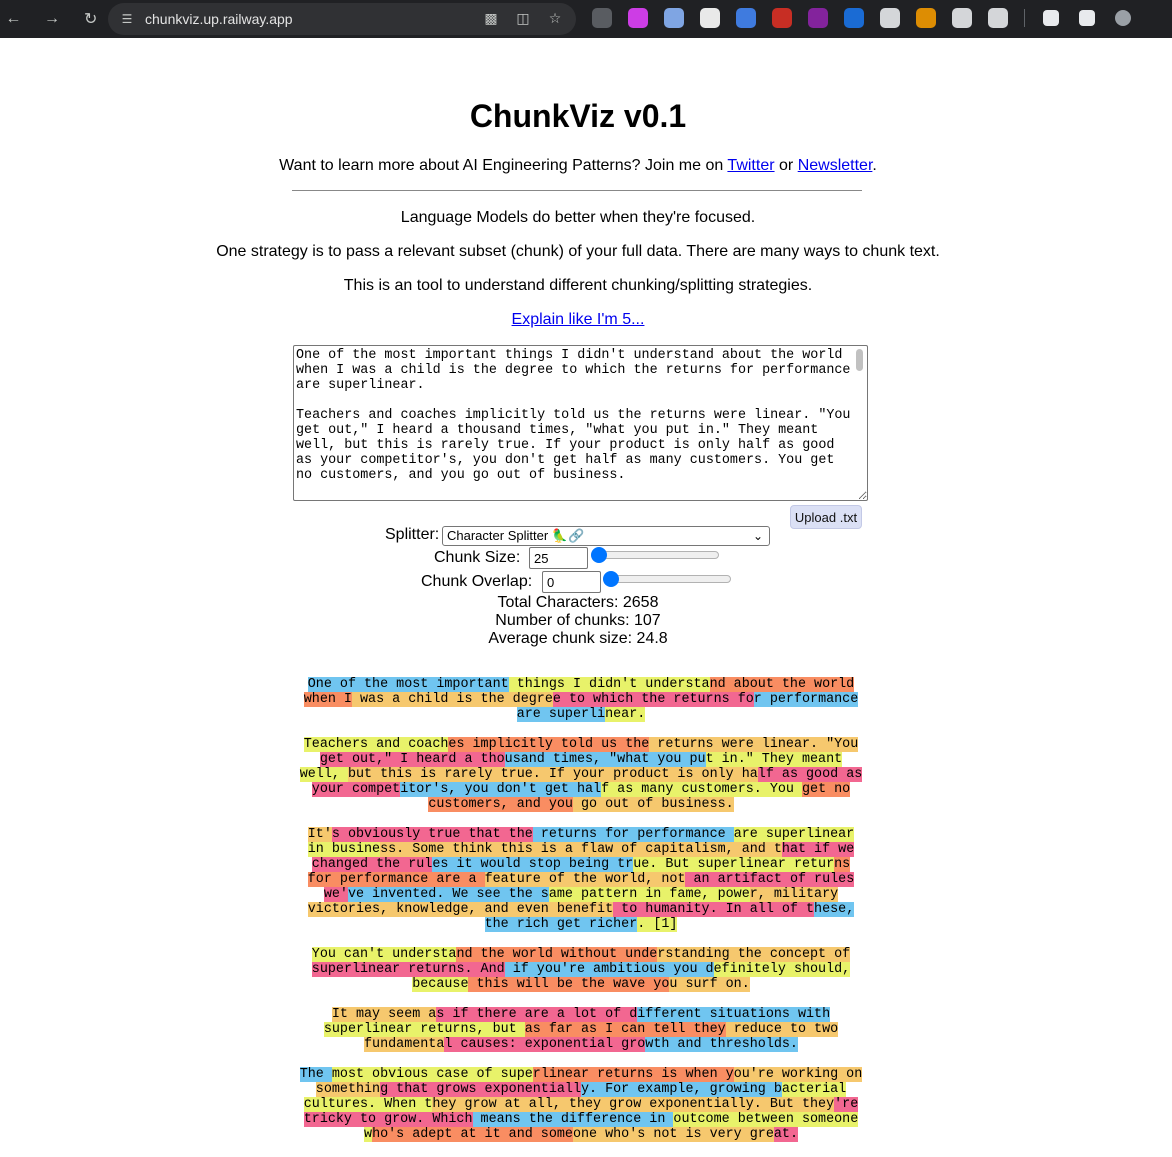 The image size is (1172, 1157). Describe the element at coordinates (376, 744) in the screenshot. I see `chunk-segment: Teachers and coach` at that location.